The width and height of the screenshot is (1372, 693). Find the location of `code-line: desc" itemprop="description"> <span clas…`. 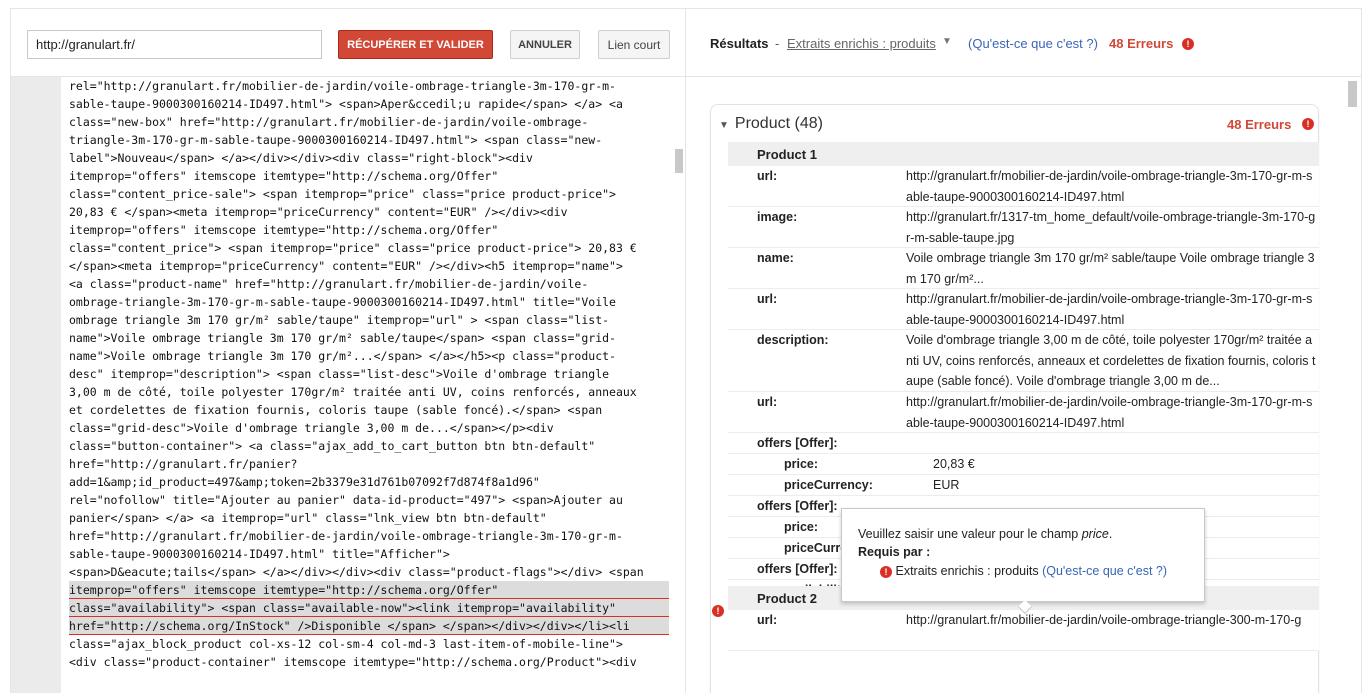

code-line: desc" itemprop="description"> <span clas… is located at coordinates (339, 374).